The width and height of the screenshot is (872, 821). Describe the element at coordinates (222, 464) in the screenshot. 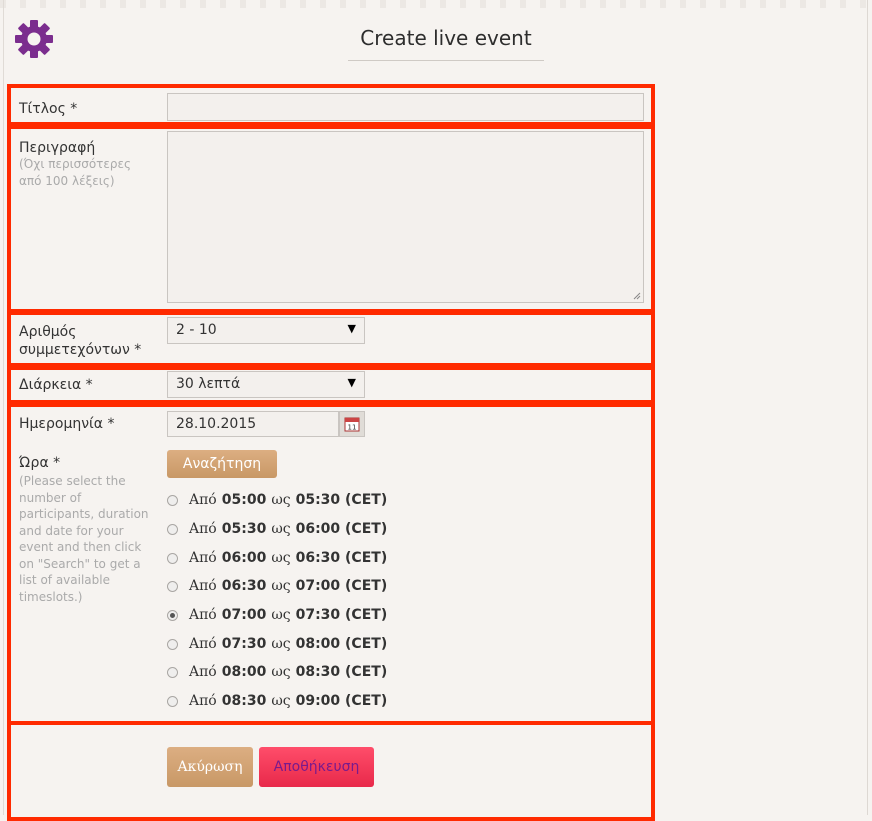

I see `search-button: Αναζήτηση` at that location.